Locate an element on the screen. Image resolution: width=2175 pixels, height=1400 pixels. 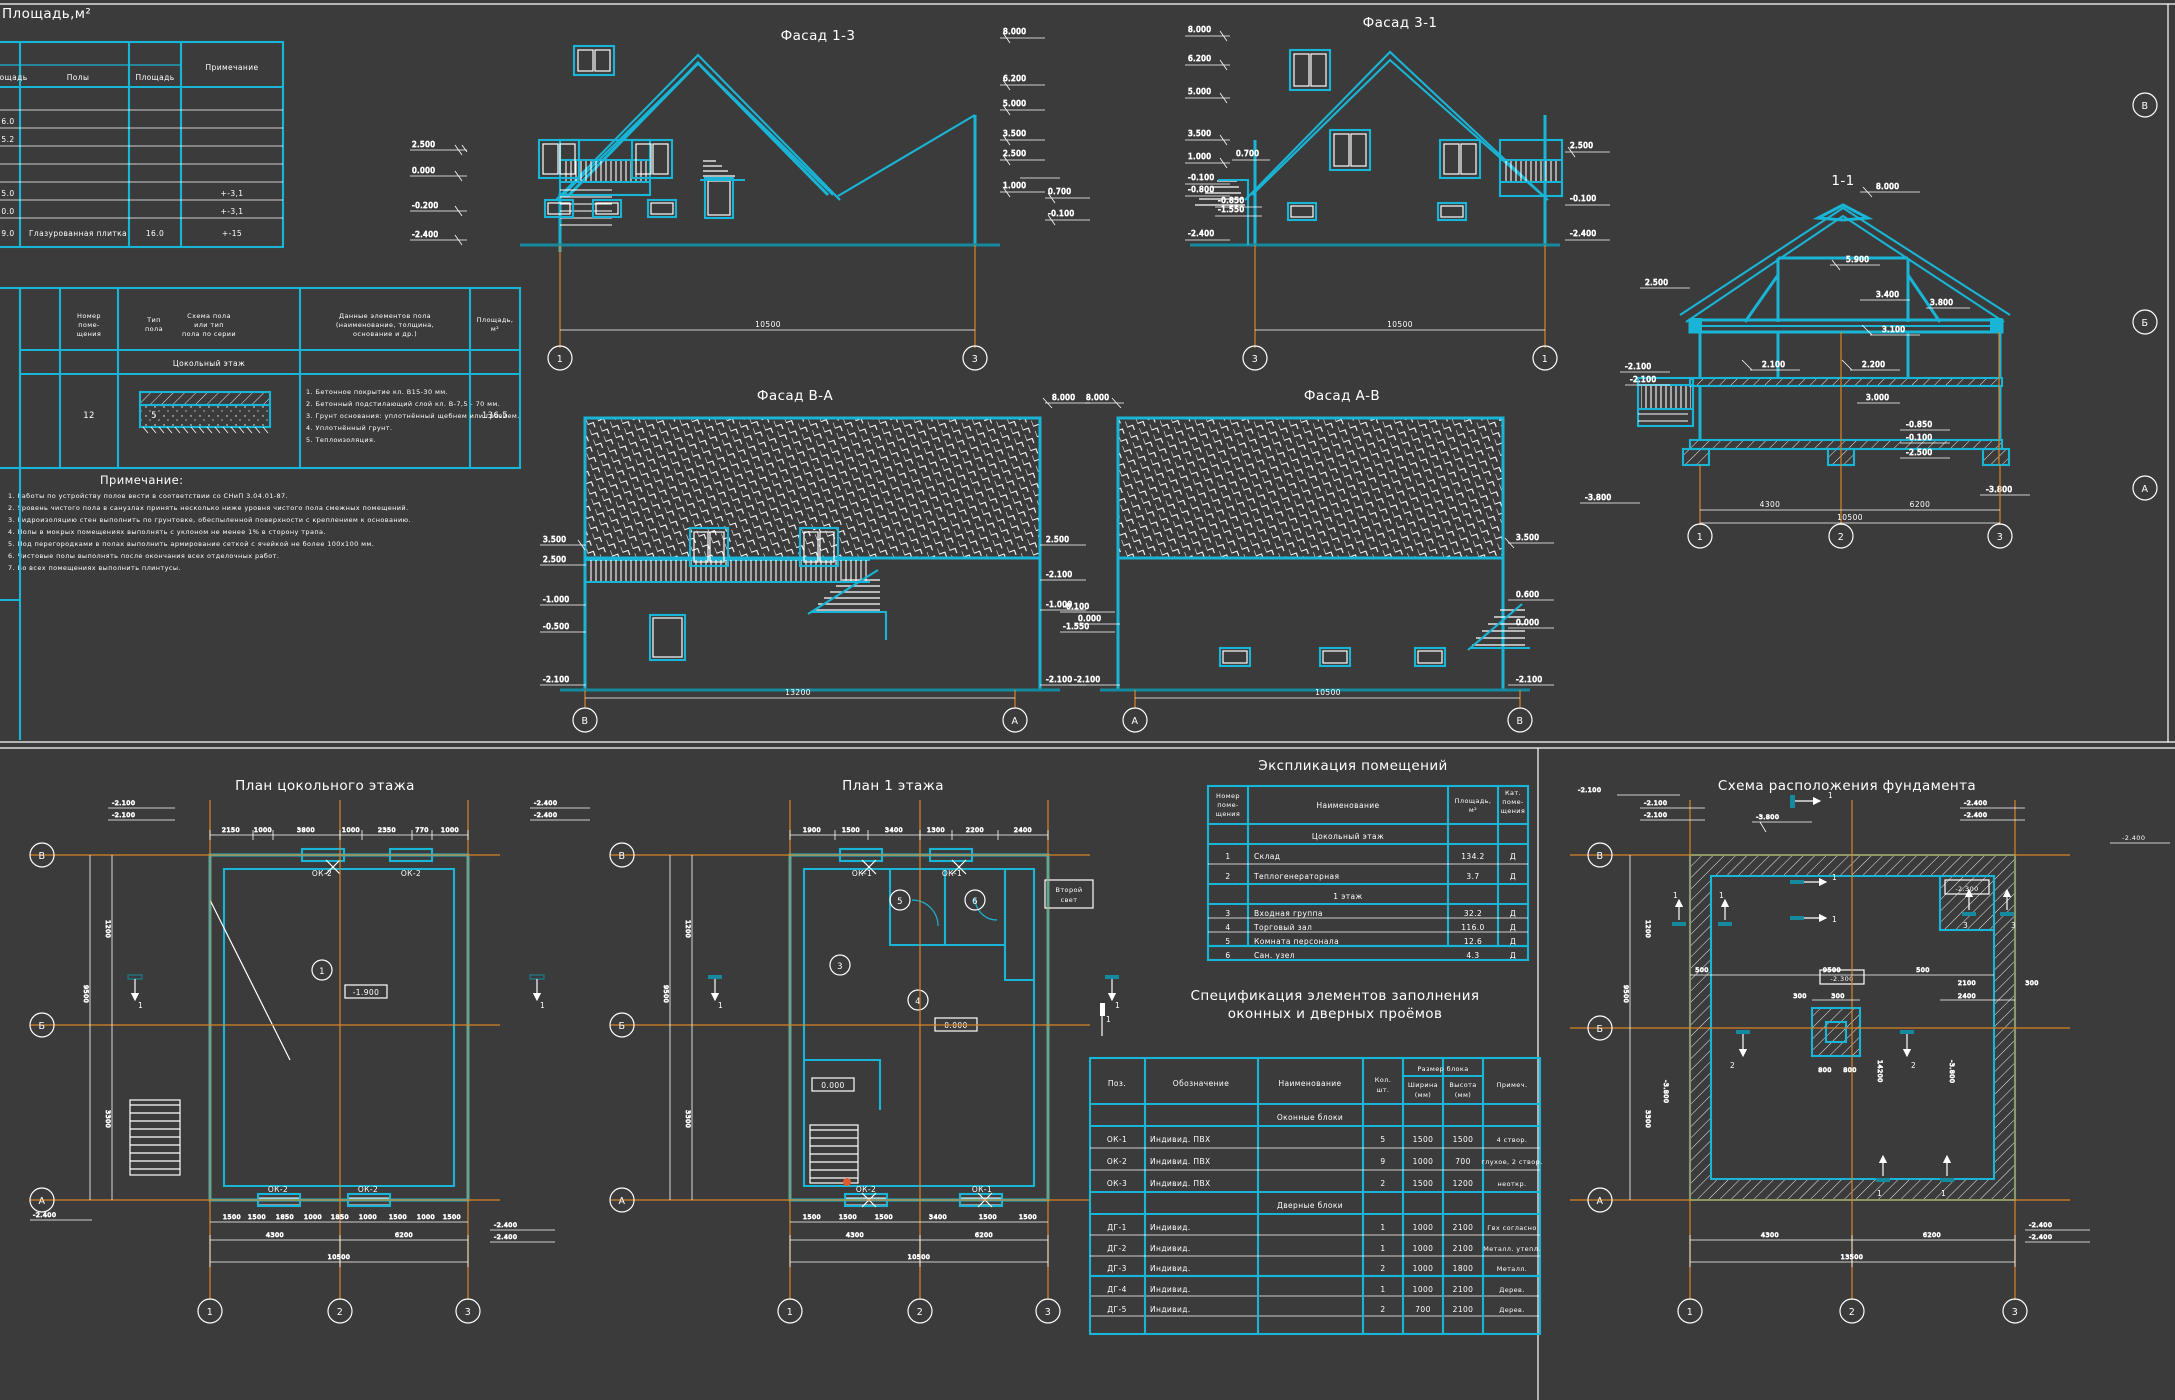
tr-cell: Глазурованная плитка is located at coordinates (78, 233).